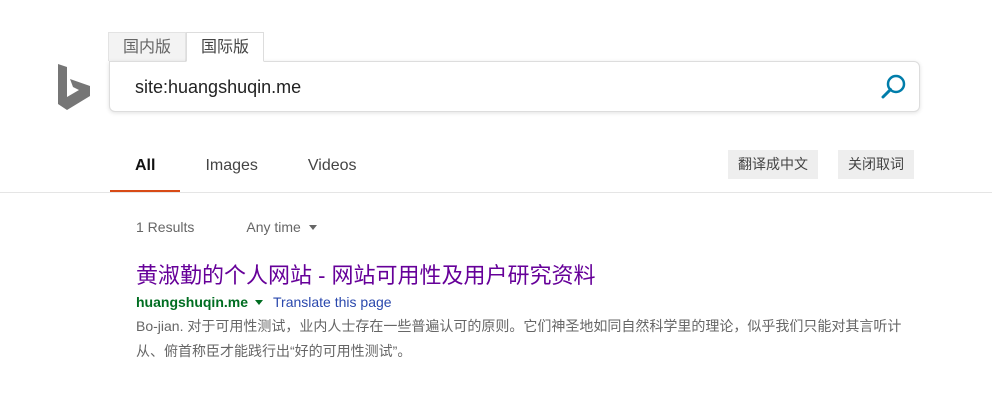 The width and height of the screenshot is (992, 405). What do you see at coordinates (273, 227) in the screenshot?
I see `time-filter-label: Any time` at bounding box center [273, 227].